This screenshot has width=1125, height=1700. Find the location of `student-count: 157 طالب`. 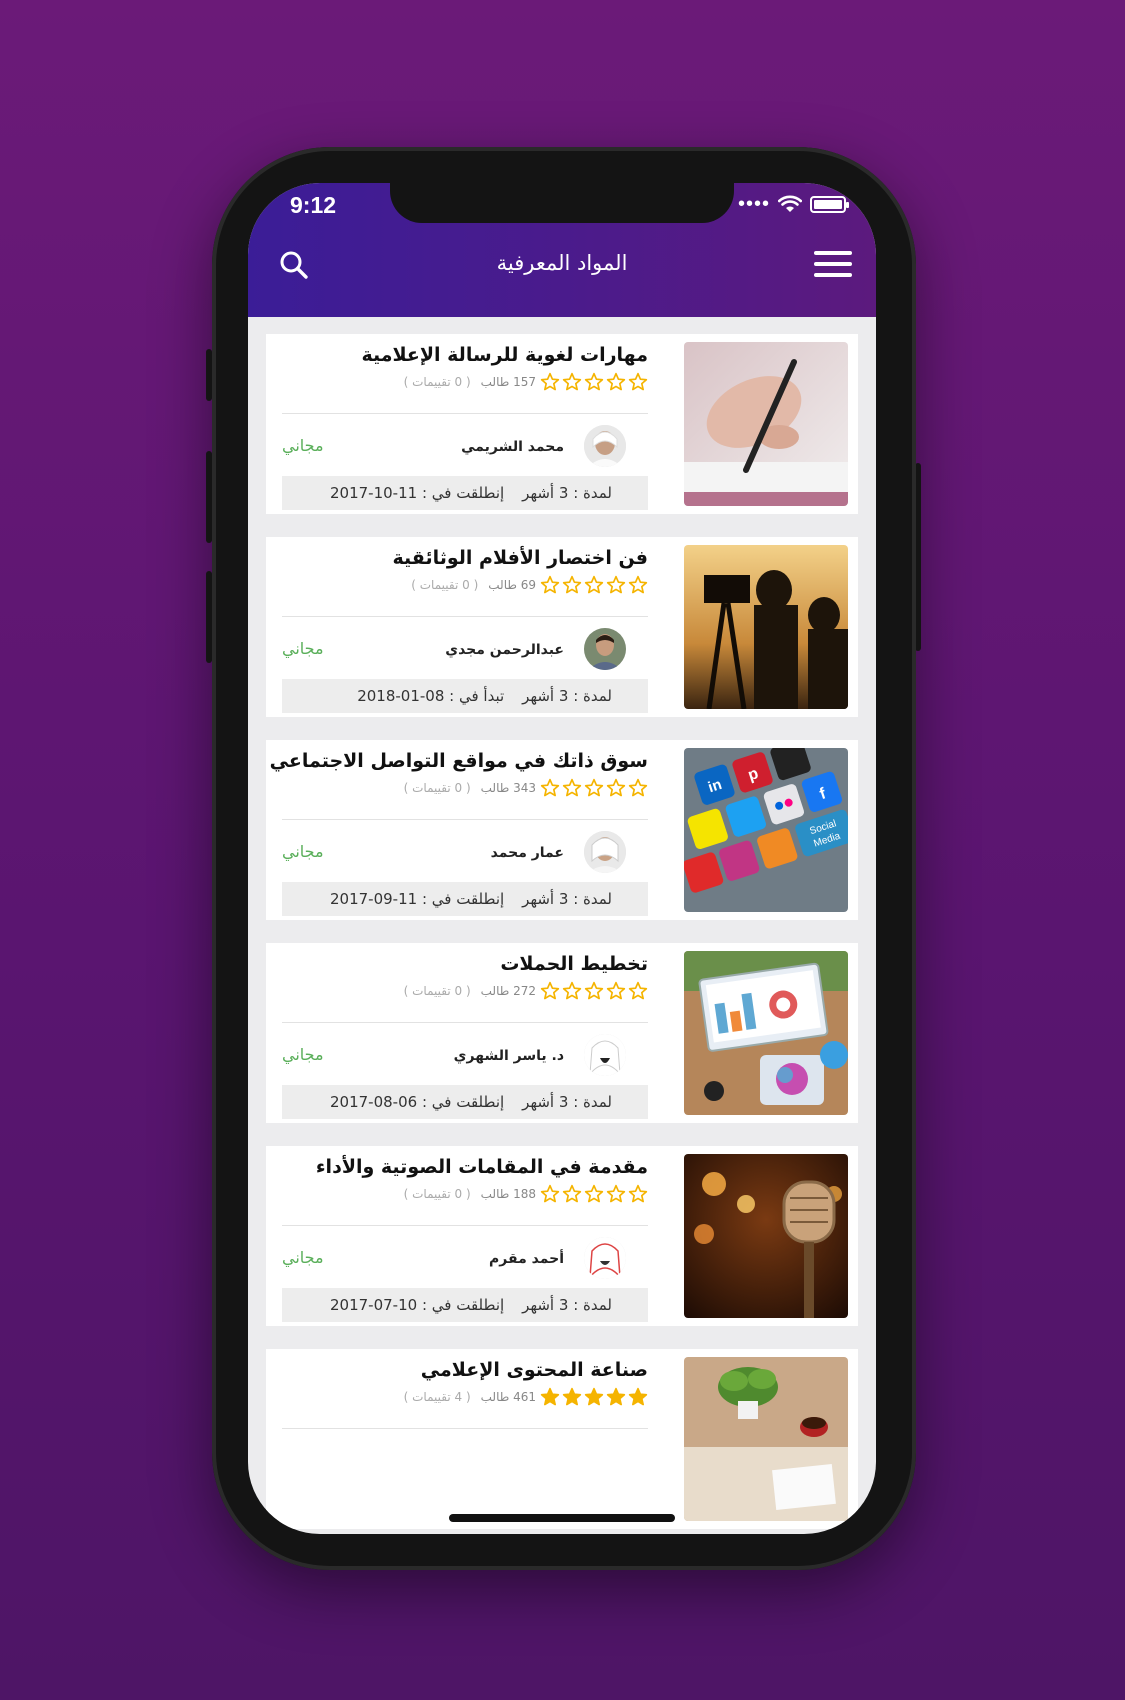

student-count: 157 طالب is located at coordinates (508, 382).